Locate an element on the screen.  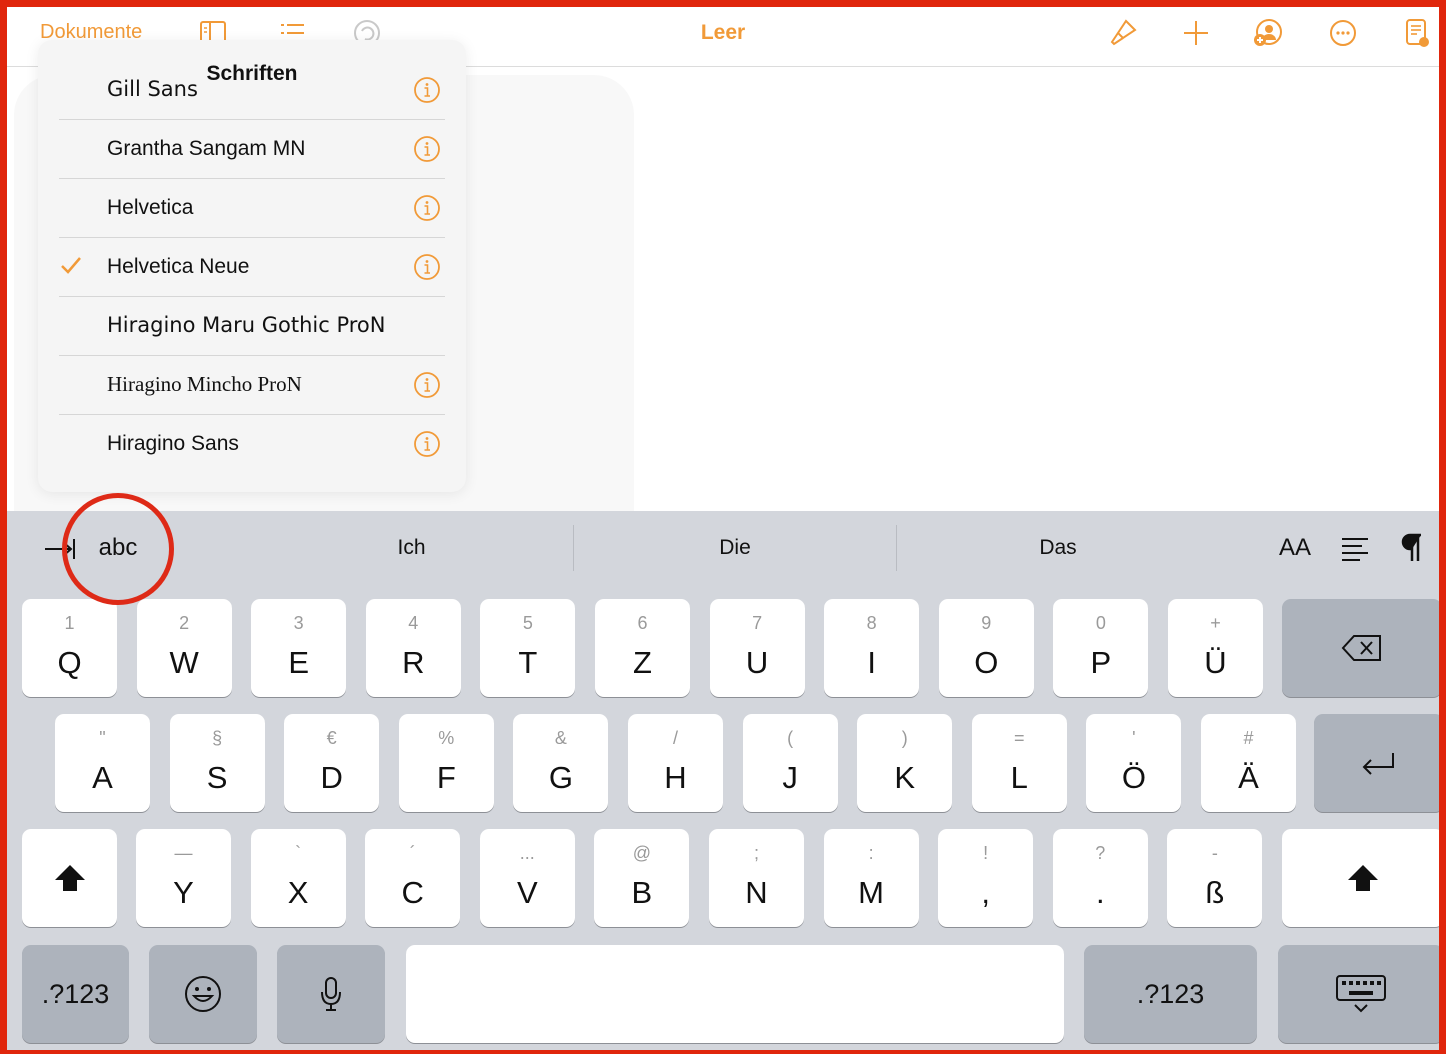
key-5: @ B is located at coordinates (642, 878).